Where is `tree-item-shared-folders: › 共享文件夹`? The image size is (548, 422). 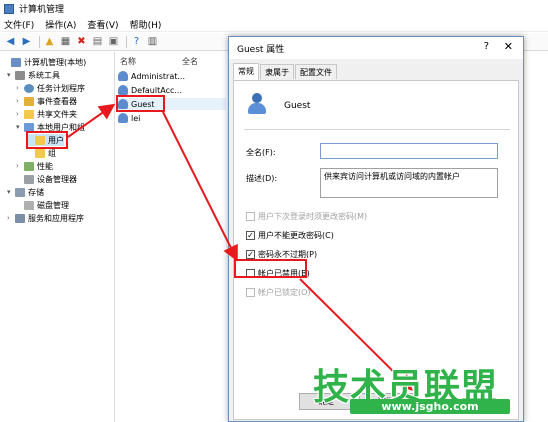
tree-item-shared-folders: › 共享文件夹 is located at coordinates (46, 114).